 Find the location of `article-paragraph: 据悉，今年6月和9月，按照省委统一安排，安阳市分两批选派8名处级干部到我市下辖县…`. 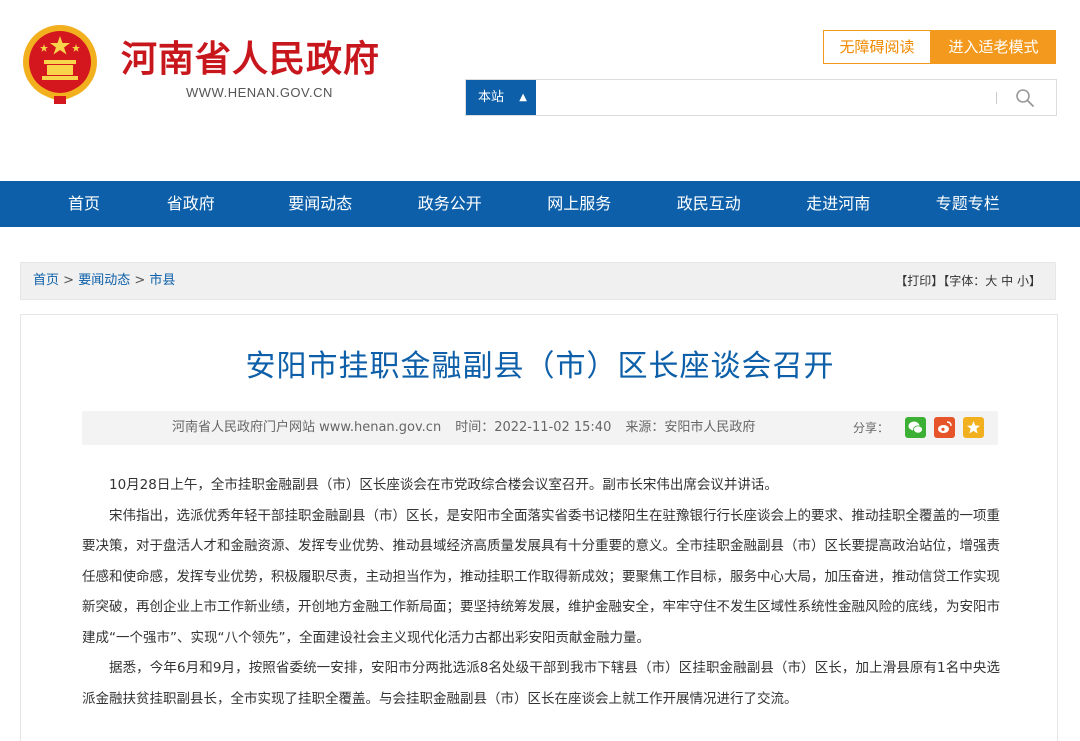

article-paragraph: 据悉，今年6月和9月，按照省委统一安排，安阳市分两批选派8名处级干部到我市下辖县… is located at coordinates (541, 683).